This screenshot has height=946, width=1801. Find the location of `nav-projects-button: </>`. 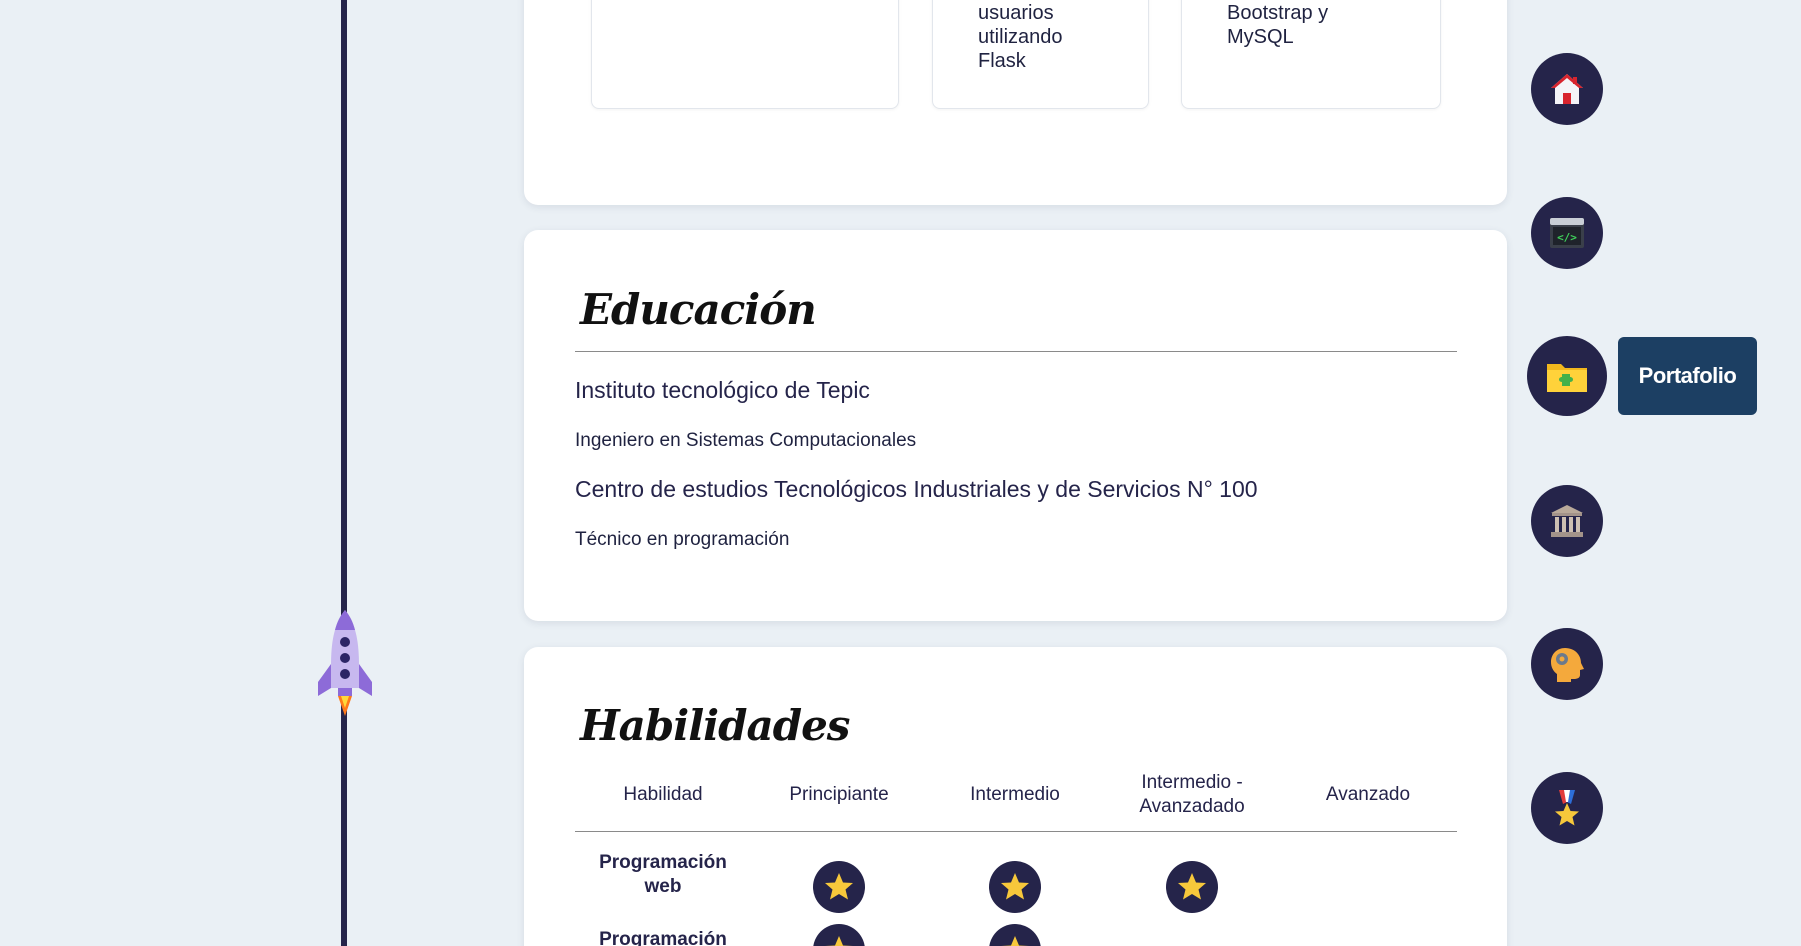

nav-projects-button: </> is located at coordinates (1567, 233).